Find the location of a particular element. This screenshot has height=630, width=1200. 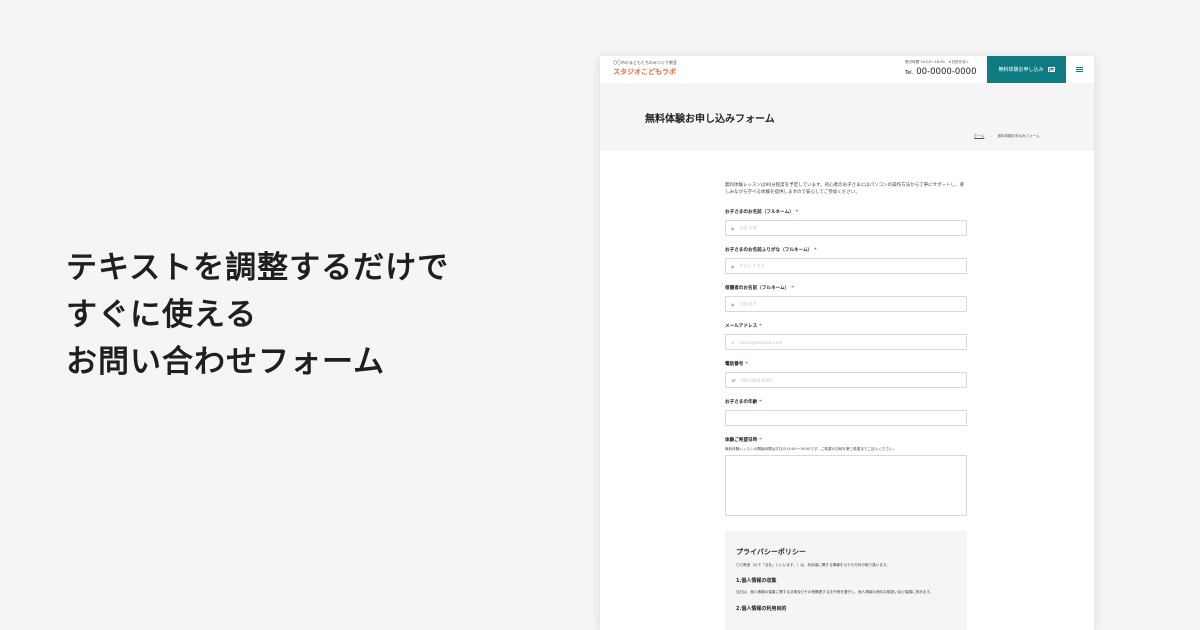

brand-subtitle: 〇〇市のまどもたちのみつくり教室 is located at coordinates (645, 62).